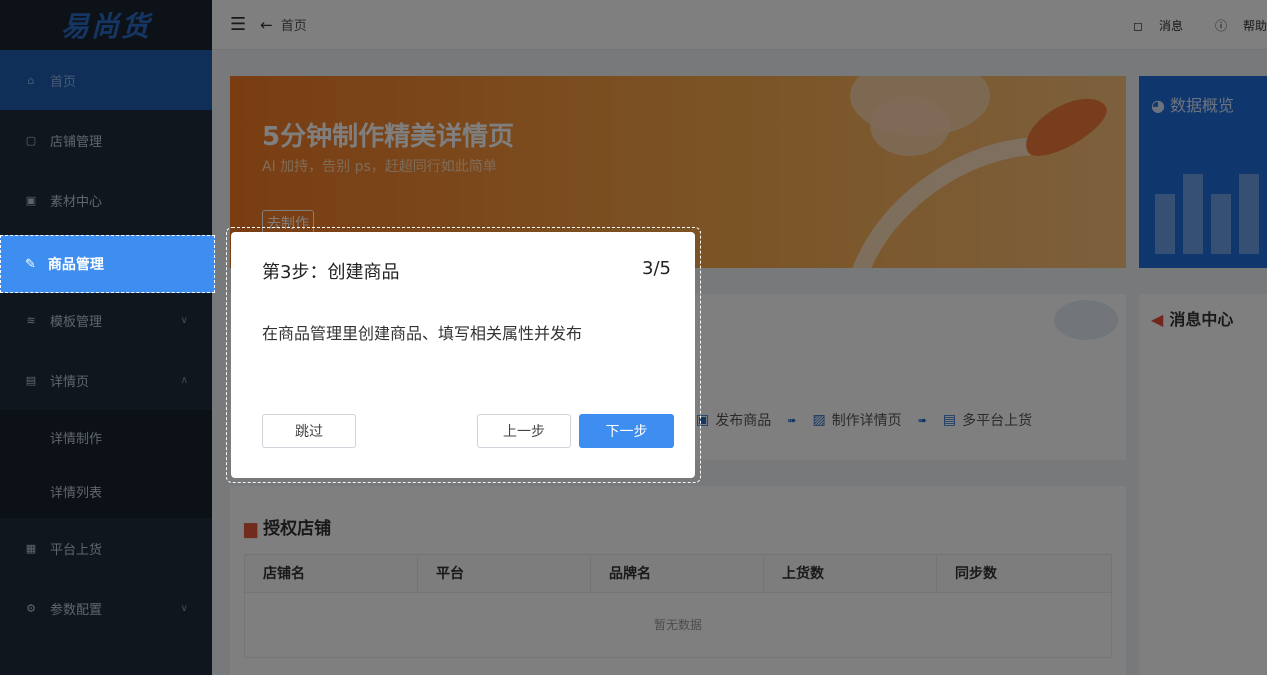 The width and height of the screenshot is (1267, 675). Describe the element at coordinates (107, 264) in the screenshot. I see `sidebar-item-product-management: ✎ 商品管理` at that location.